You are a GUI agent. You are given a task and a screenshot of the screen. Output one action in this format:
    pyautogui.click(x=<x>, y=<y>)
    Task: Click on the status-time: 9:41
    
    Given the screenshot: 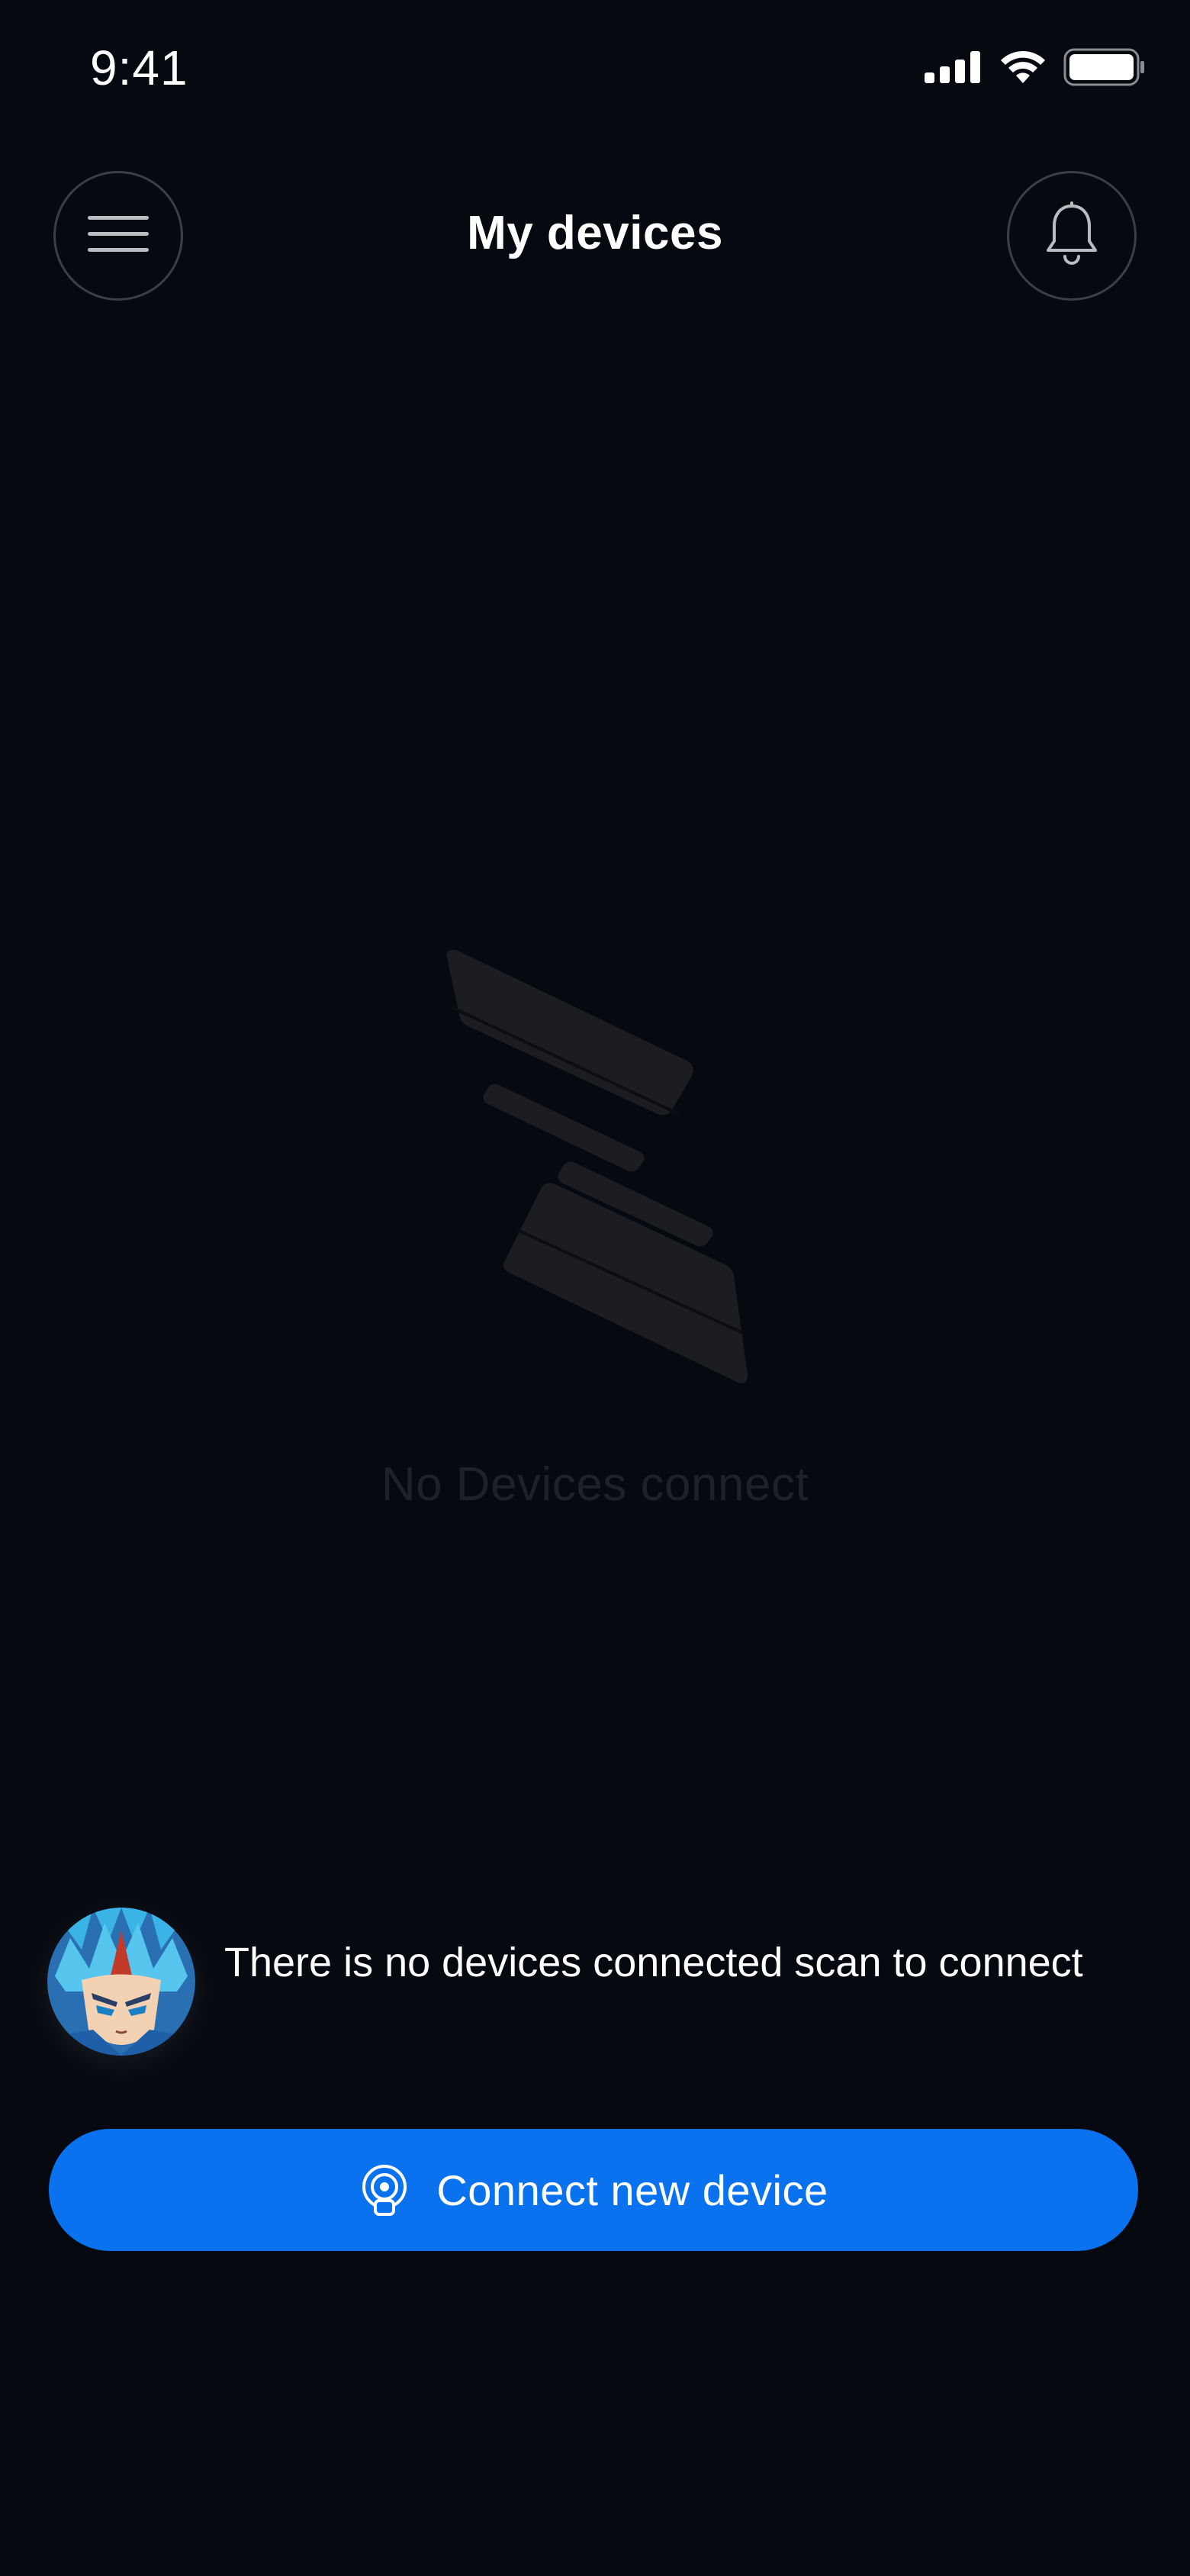 What is the action you would take?
    pyautogui.click(x=139, y=67)
    